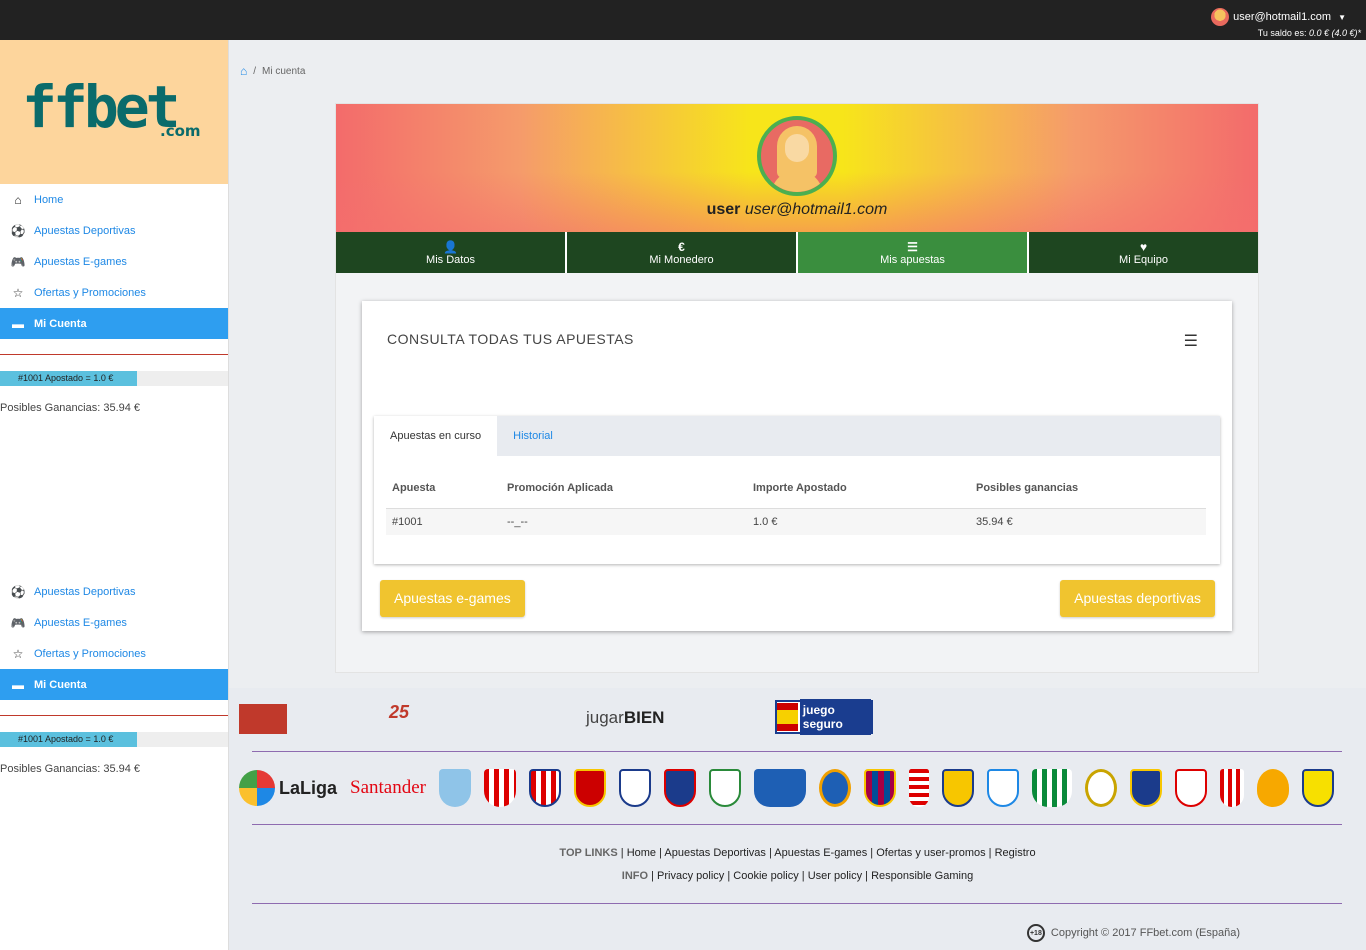  What do you see at coordinates (510, 339) in the screenshot?
I see `card-title: CONSULTA TODAS TUS APUESTAS` at bounding box center [510, 339].